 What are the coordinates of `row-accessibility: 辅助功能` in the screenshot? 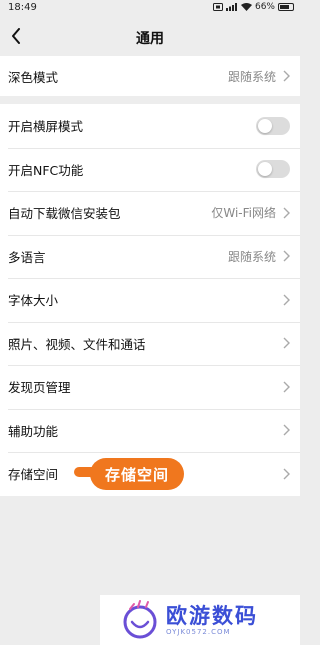 It's located at (150, 430).